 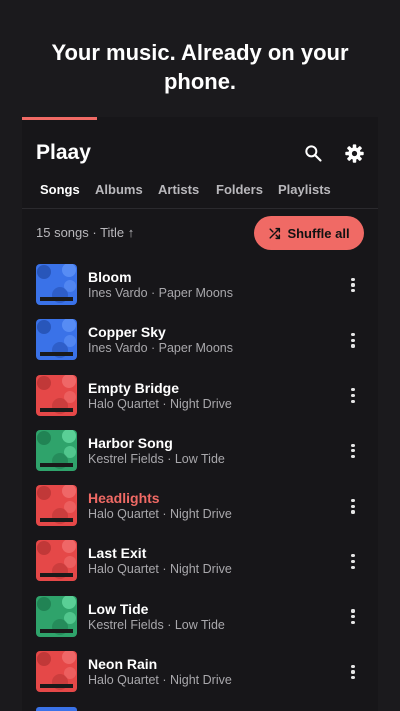 What do you see at coordinates (318, 233) in the screenshot?
I see `shuffle-all-label: Shuffle all` at bounding box center [318, 233].